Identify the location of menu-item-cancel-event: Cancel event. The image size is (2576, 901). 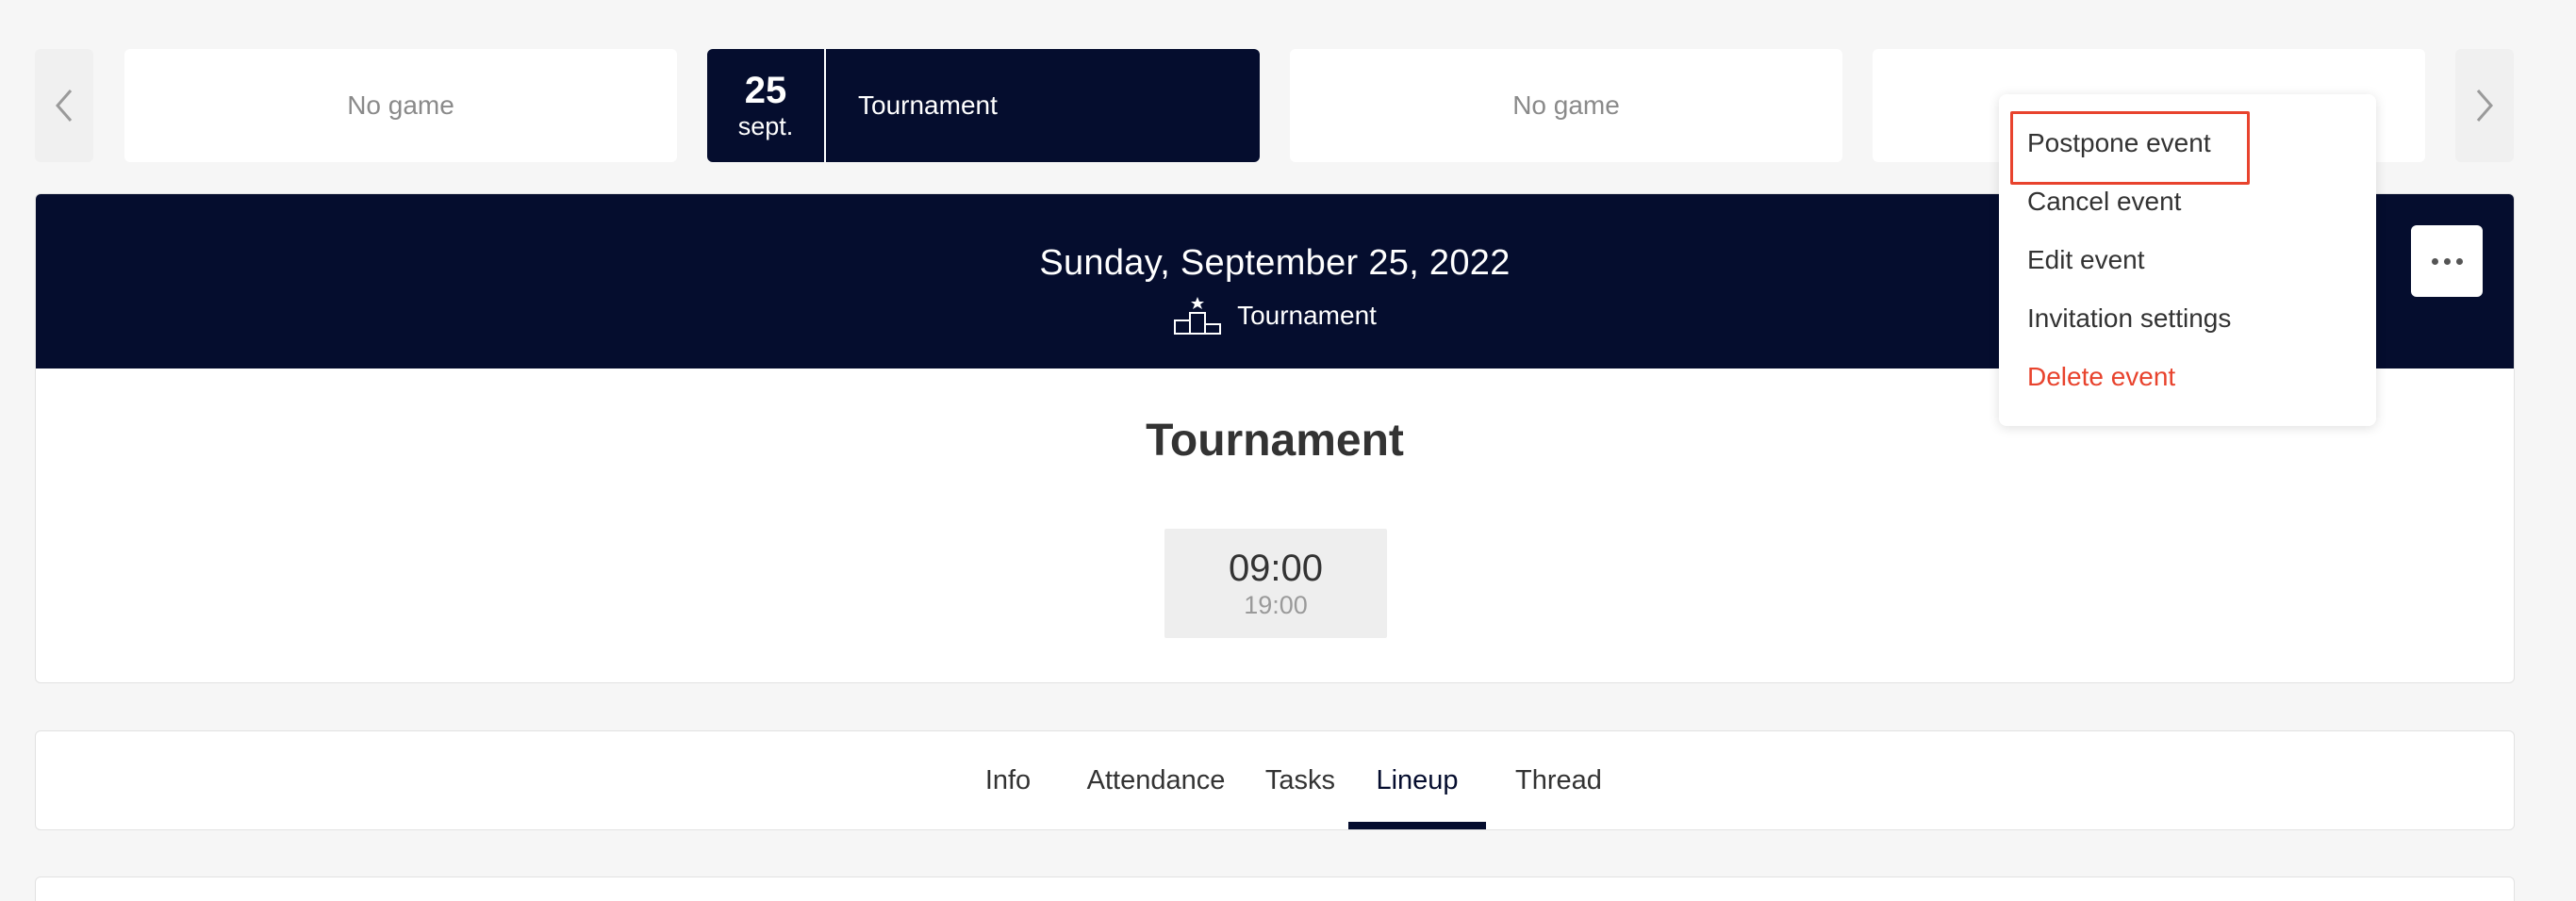
(2104, 202).